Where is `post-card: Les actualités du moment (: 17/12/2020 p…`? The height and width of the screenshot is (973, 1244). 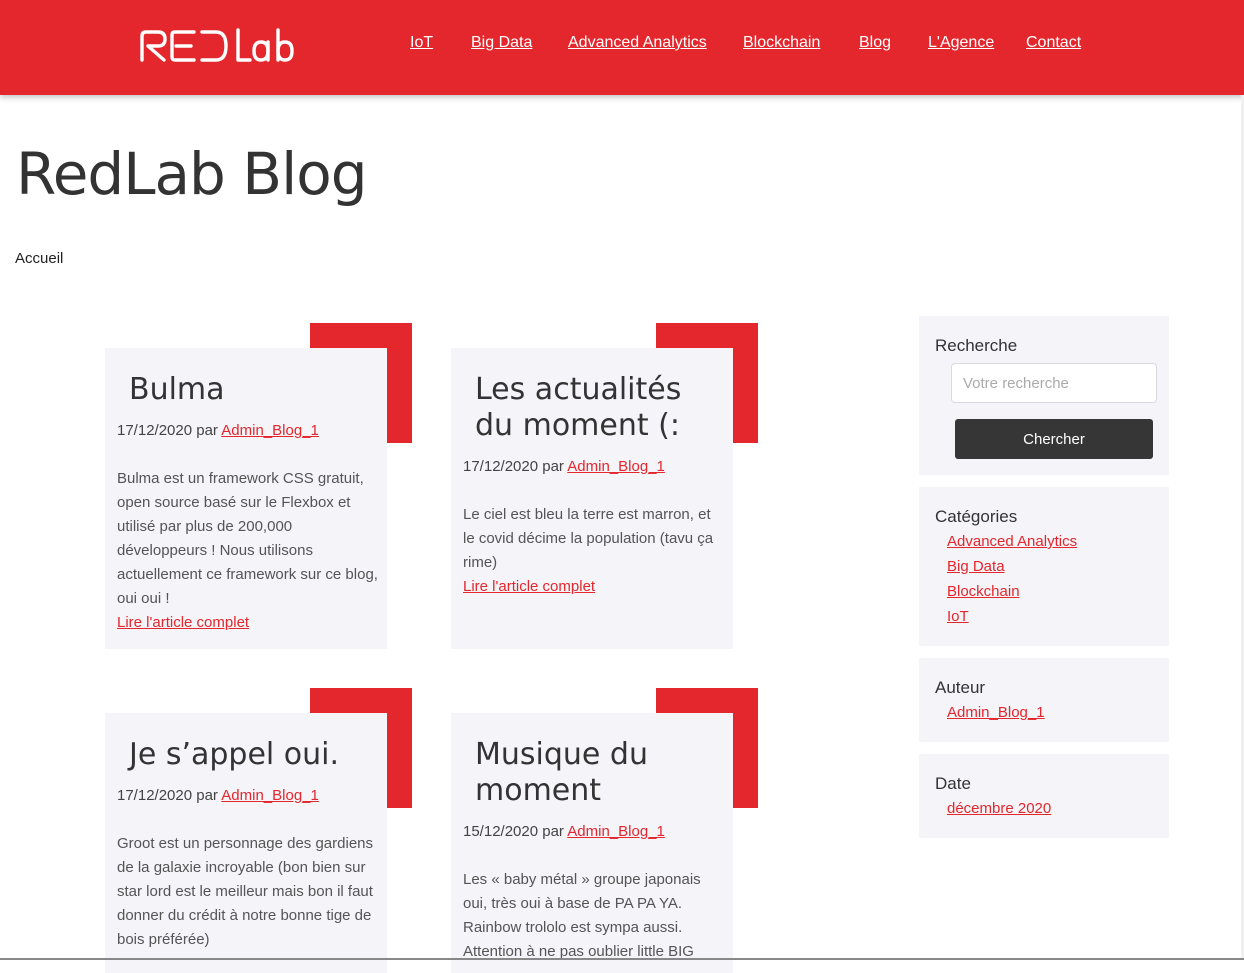 post-card: Les actualités du moment (: 17/12/2020 p… is located at coordinates (592, 498).